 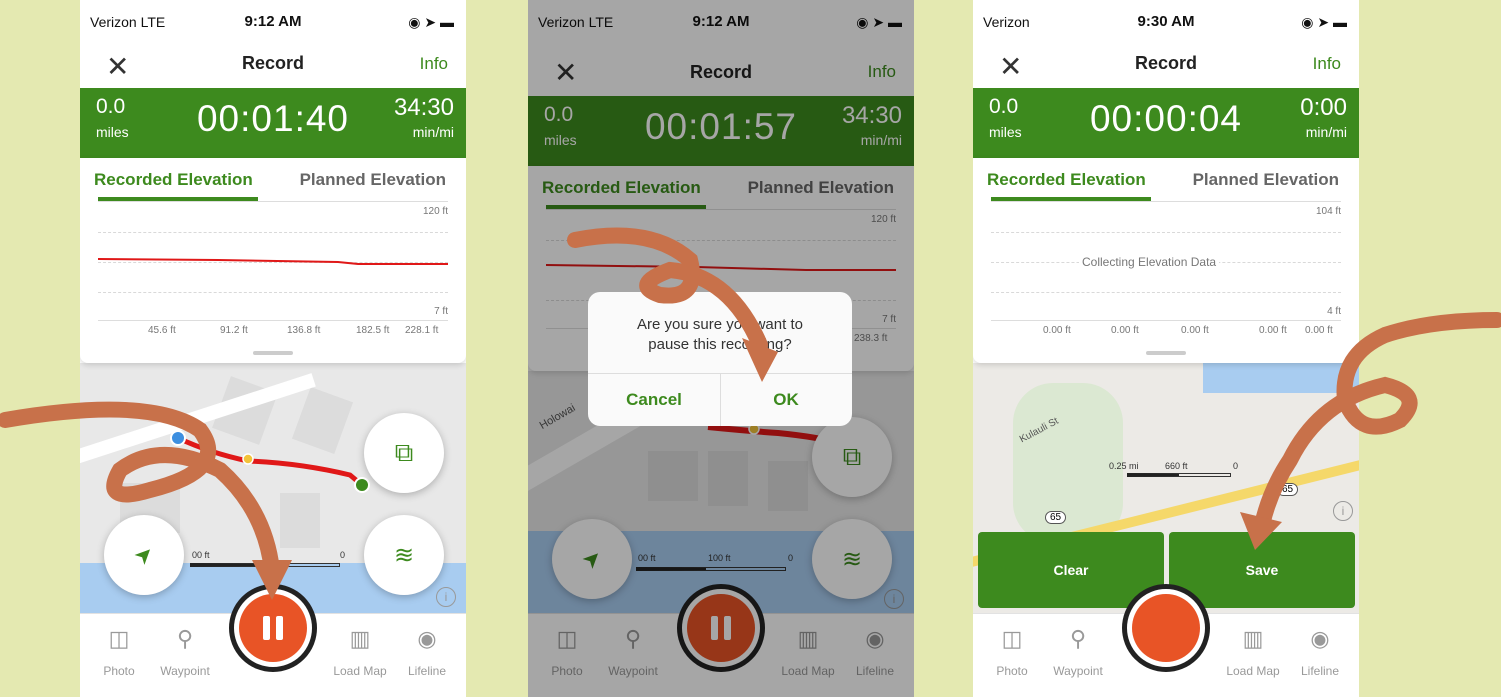 I want to click on stats-bar: 0.0 miles 00:01:40 34:30 min/mi, so click(x=273, y=123).